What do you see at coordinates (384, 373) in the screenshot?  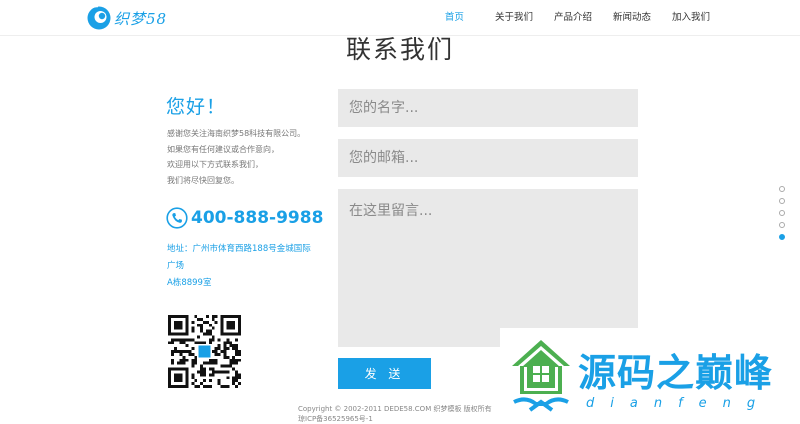 I see `send-button: 发 送` at bounding box center [384, 373].